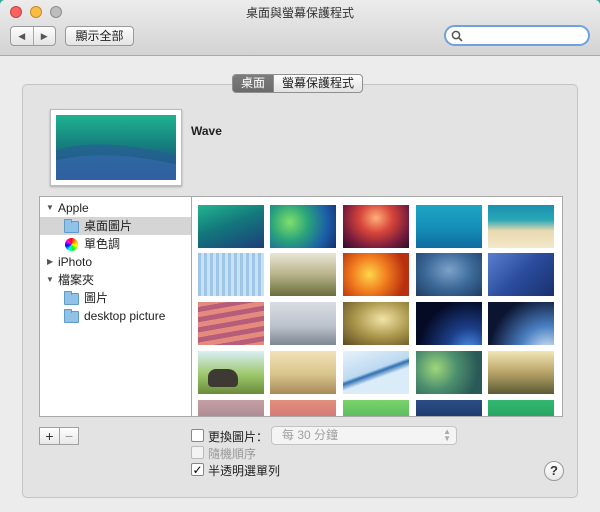 The height and width of the screenshot is (512, 600). What do you see at coordinates (96, 298) in the screenshot?
I see `sidebar-item-label: 圖片` at bounding box center [96, 298].